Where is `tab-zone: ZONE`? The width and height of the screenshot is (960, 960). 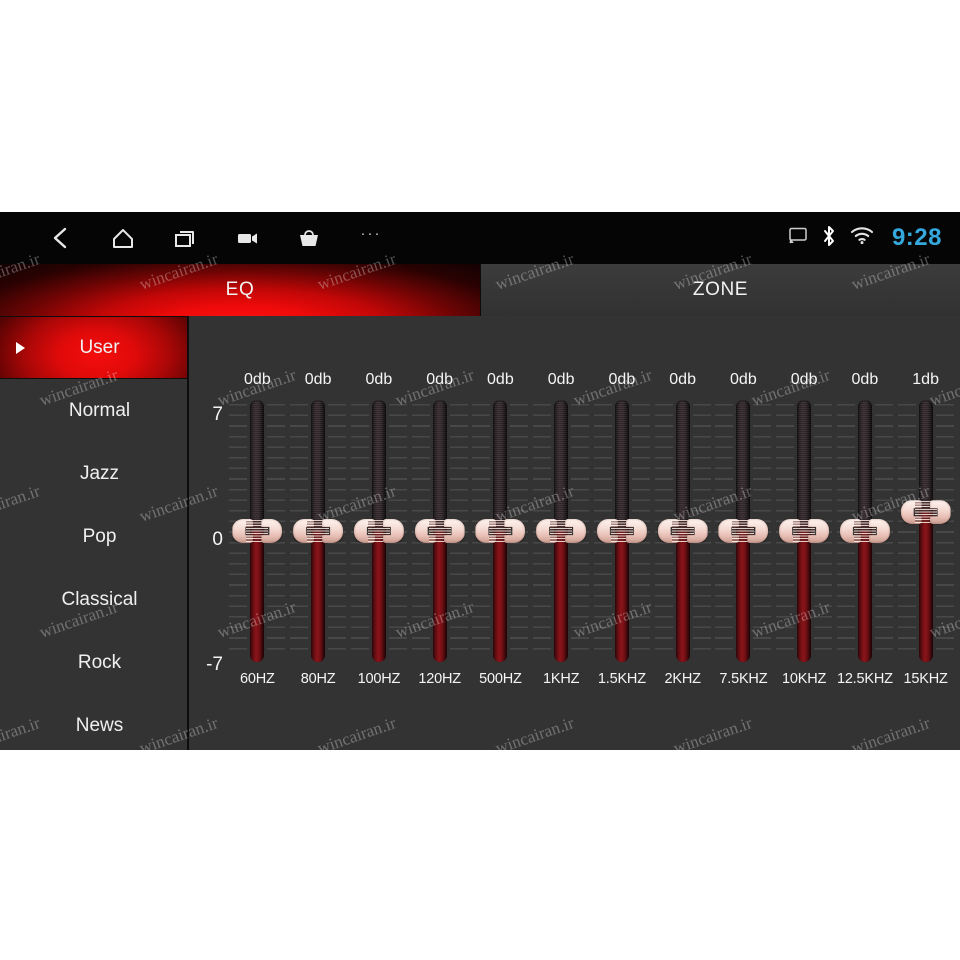
tab-zone: ZONE is located at coordinates (720, 290).